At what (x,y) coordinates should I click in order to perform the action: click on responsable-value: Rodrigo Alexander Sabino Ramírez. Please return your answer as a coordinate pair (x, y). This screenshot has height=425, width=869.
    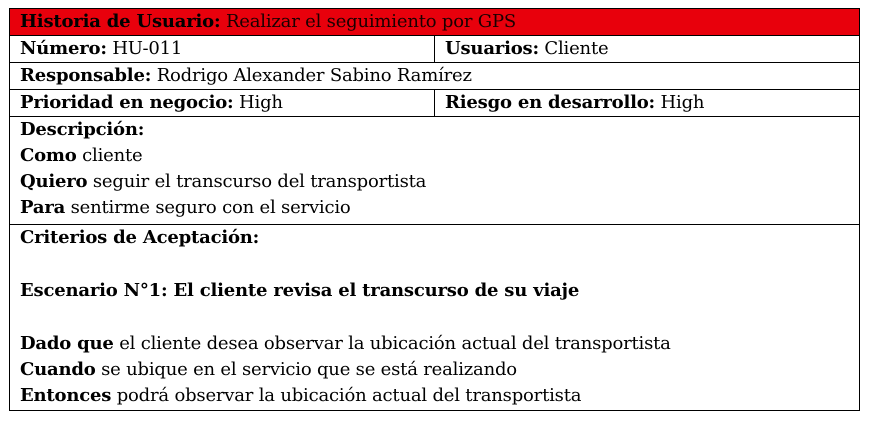
    Looking at the image, I should click on (314, 75).